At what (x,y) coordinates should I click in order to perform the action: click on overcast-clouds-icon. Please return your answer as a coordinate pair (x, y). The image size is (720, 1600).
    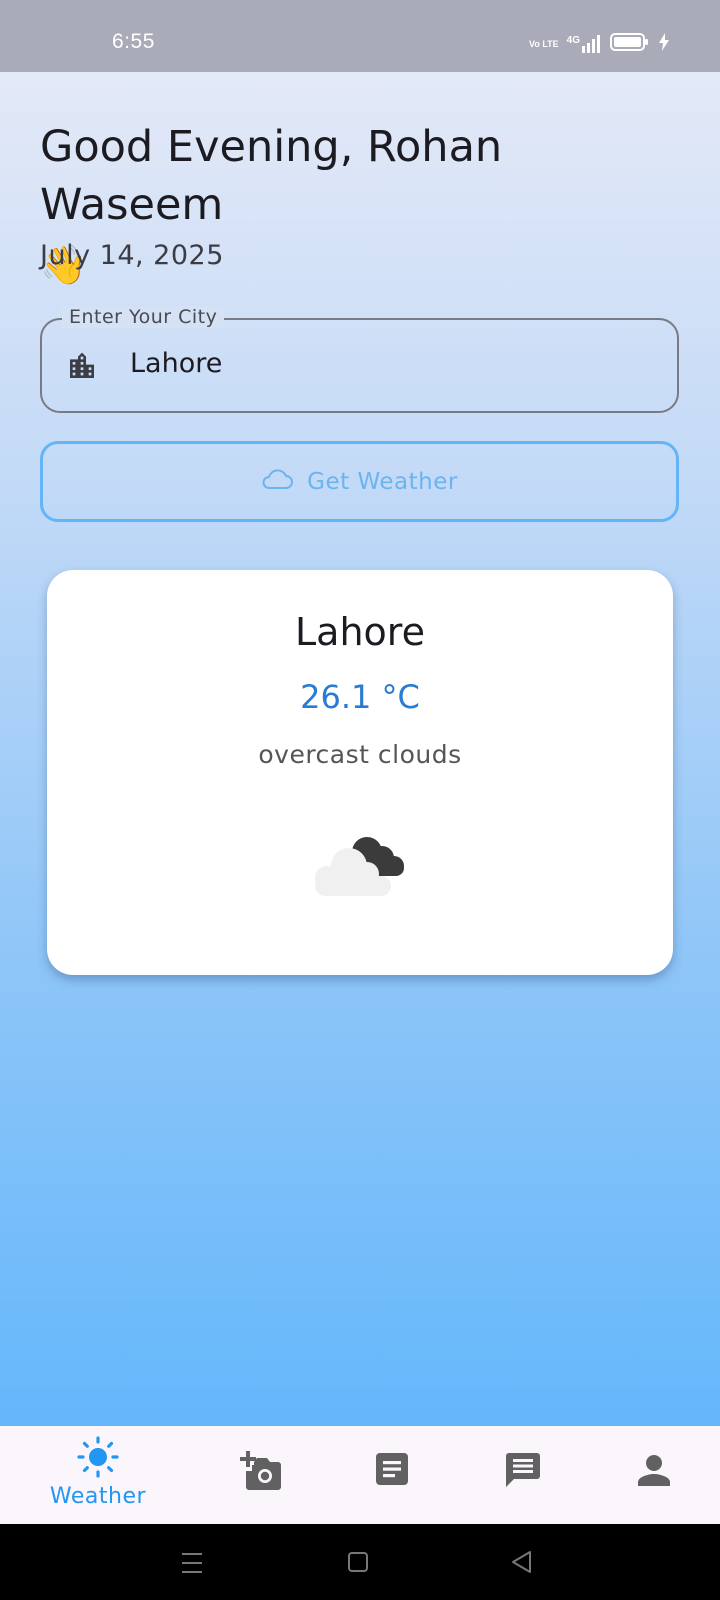
    Looking at the image, I should click on (359, 867).